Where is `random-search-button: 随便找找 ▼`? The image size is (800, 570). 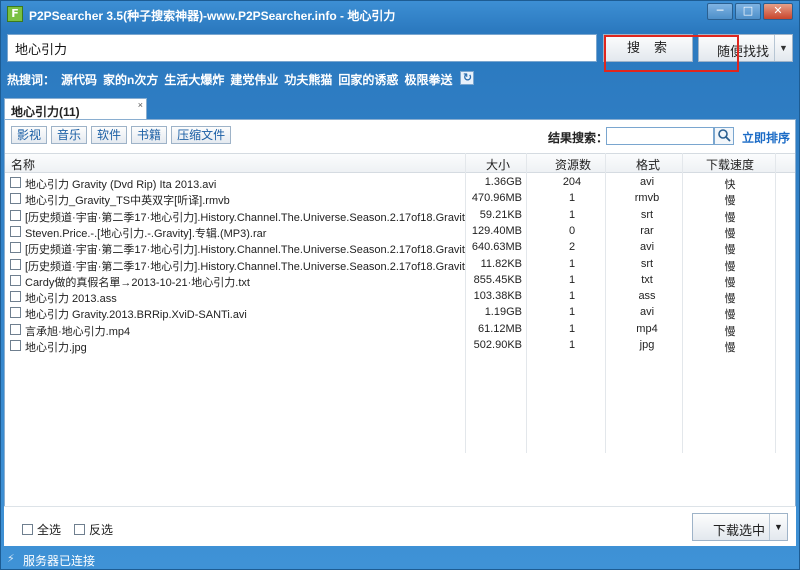
random-search-button: 随便找找 ▼ is located at coordinates (745, 48).